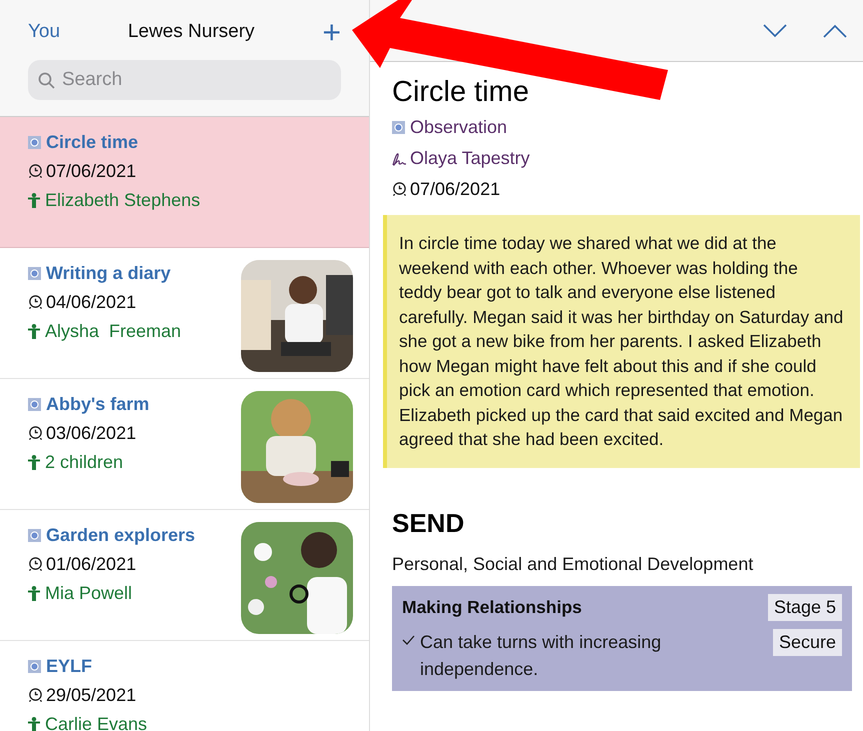  What do you see at coordinates (184, 182) in the screenshot?
I see `entry-row: Circle time 07/06/2021 Elizabeth Stephens` at bounding box center [184, 182].